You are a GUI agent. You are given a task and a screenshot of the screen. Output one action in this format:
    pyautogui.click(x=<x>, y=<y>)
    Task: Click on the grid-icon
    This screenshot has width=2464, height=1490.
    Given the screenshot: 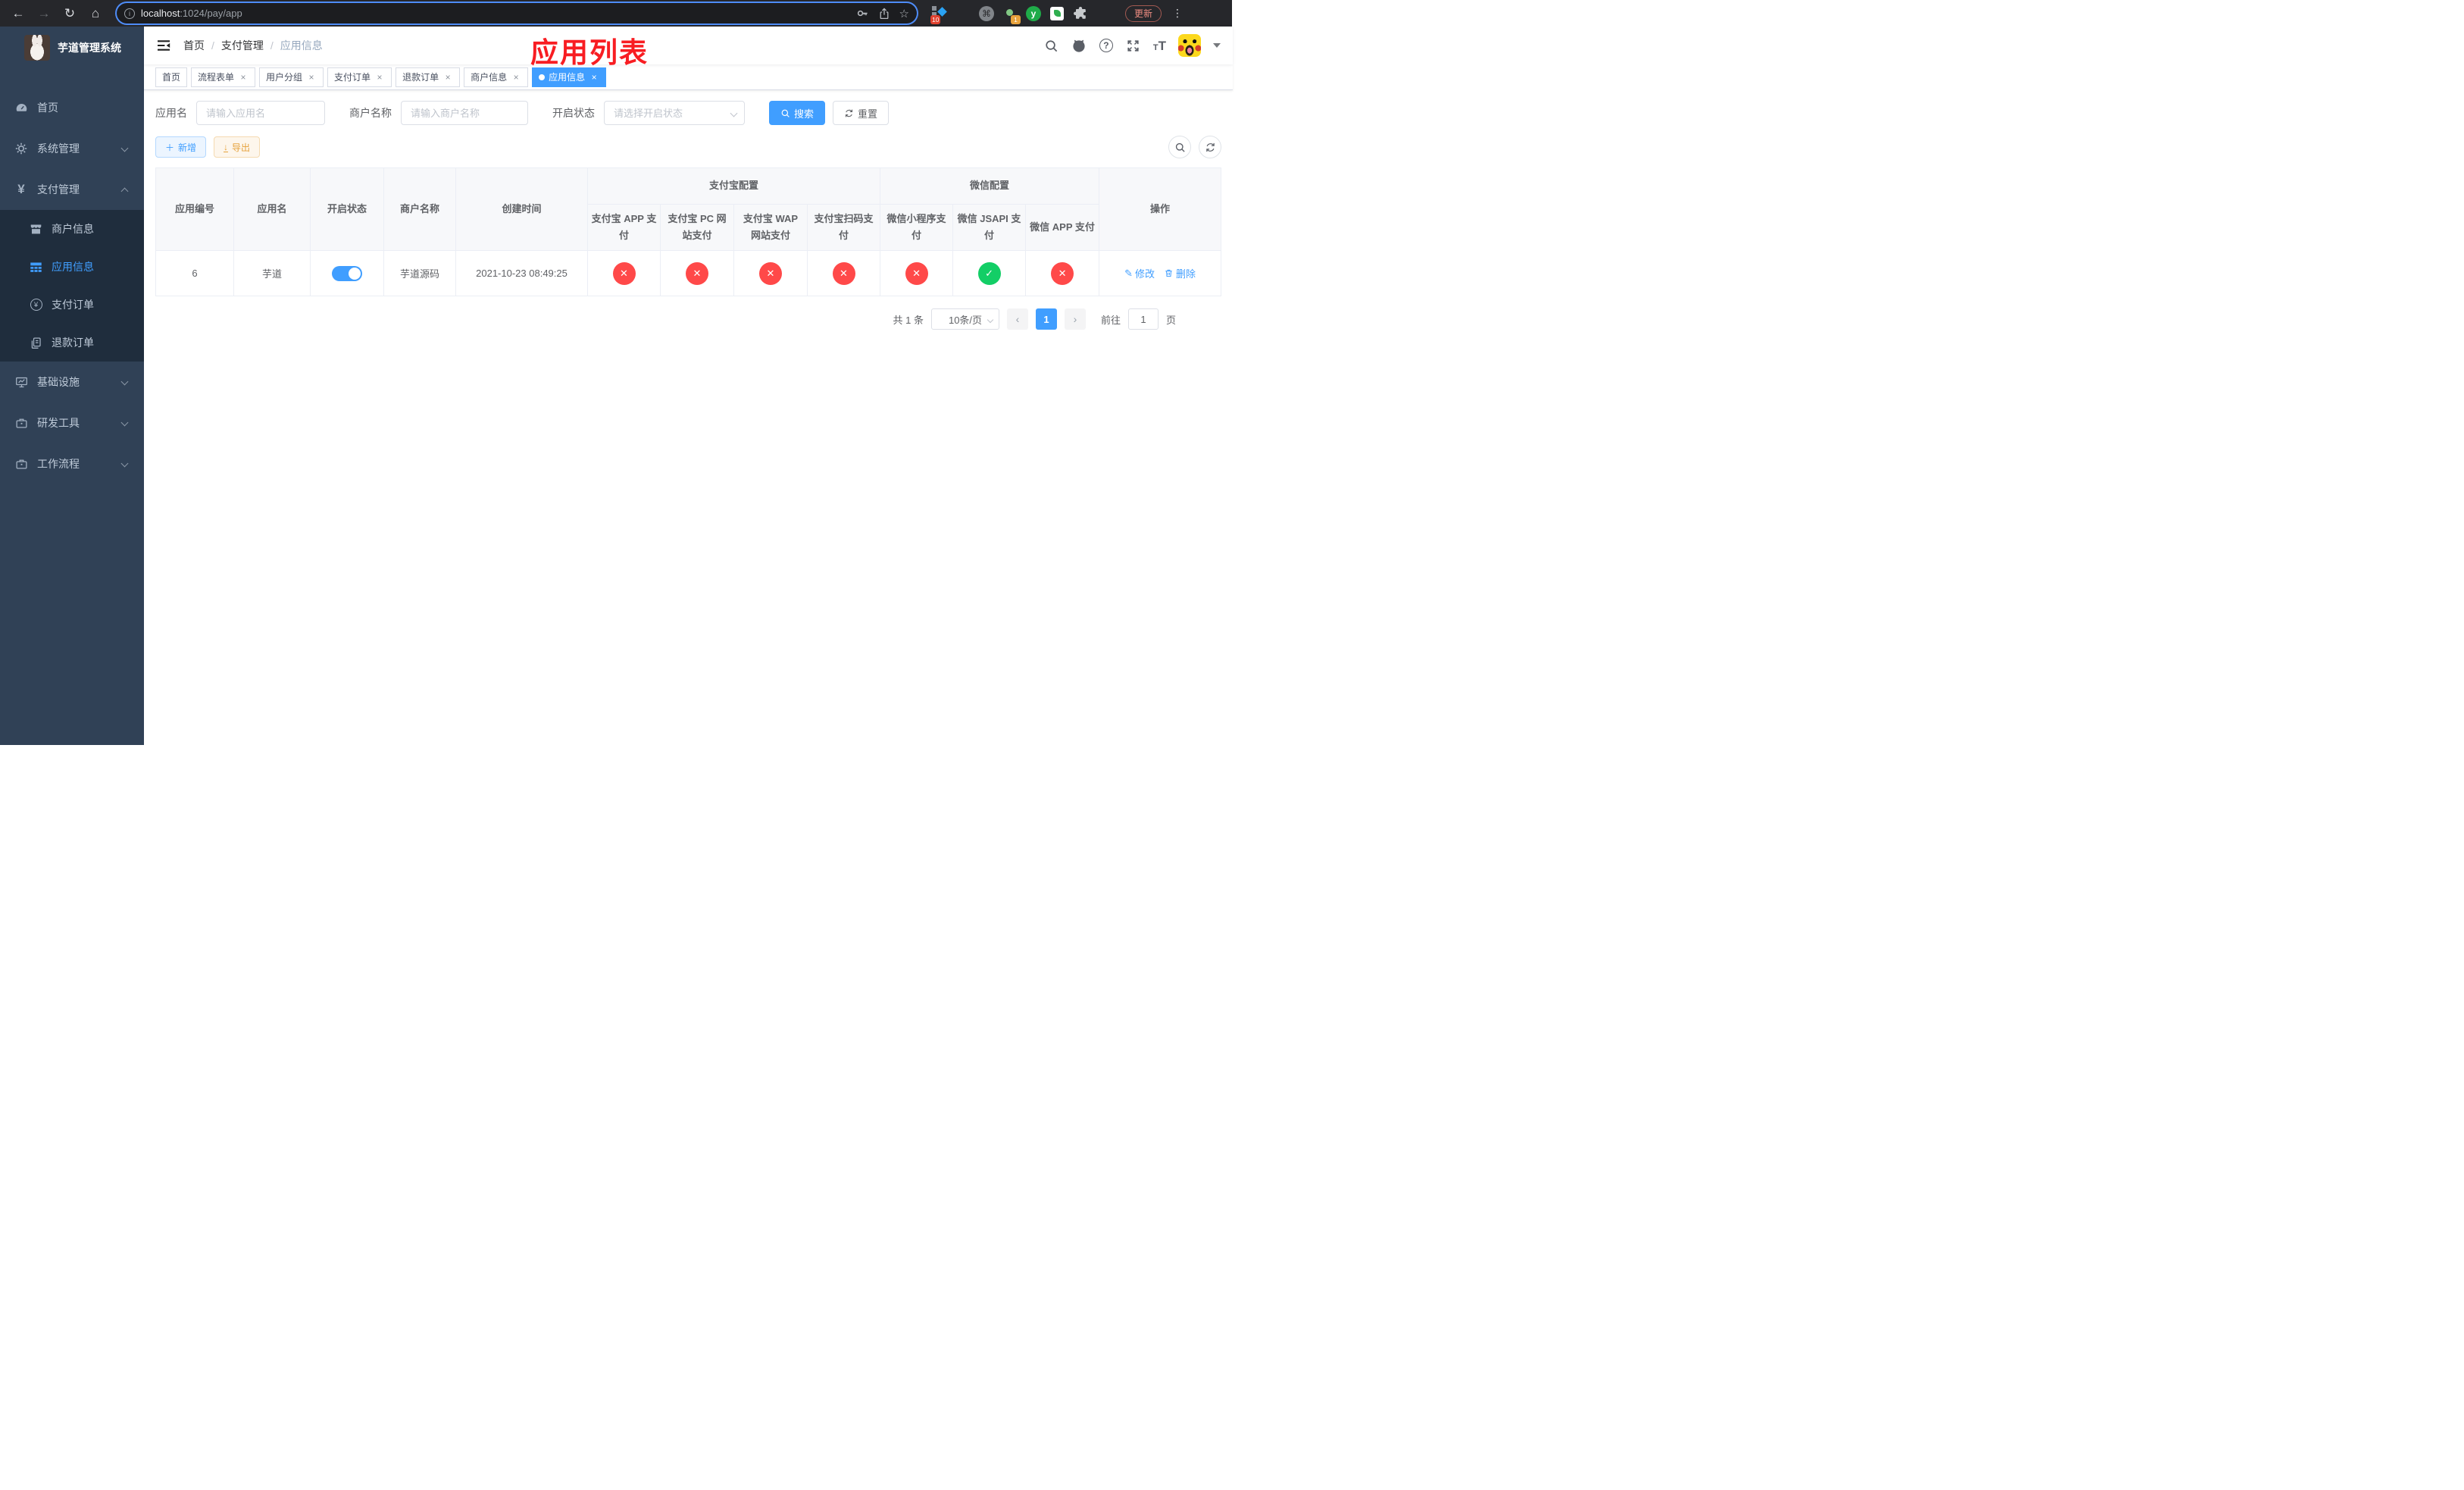 What is the action you would take?
    pyautogui.click(x=36, y=267)
    